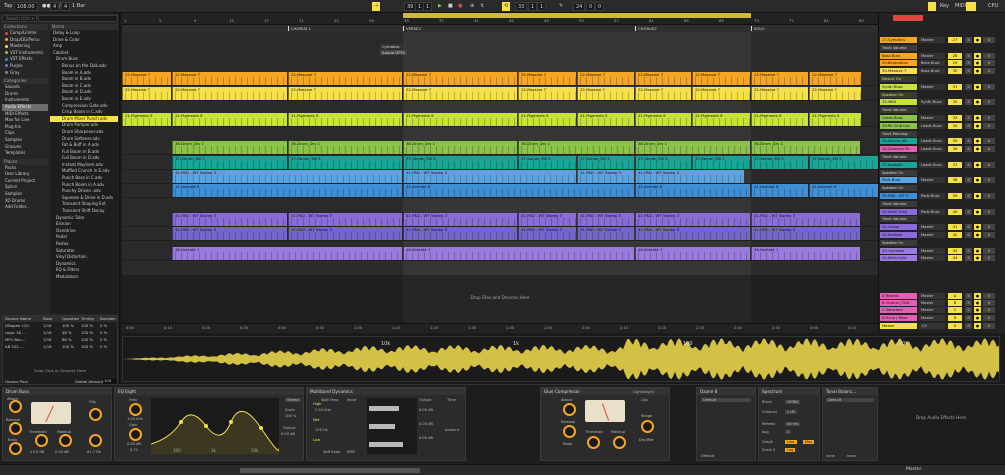  I want to click on track-activator: D, so click(955, 317).